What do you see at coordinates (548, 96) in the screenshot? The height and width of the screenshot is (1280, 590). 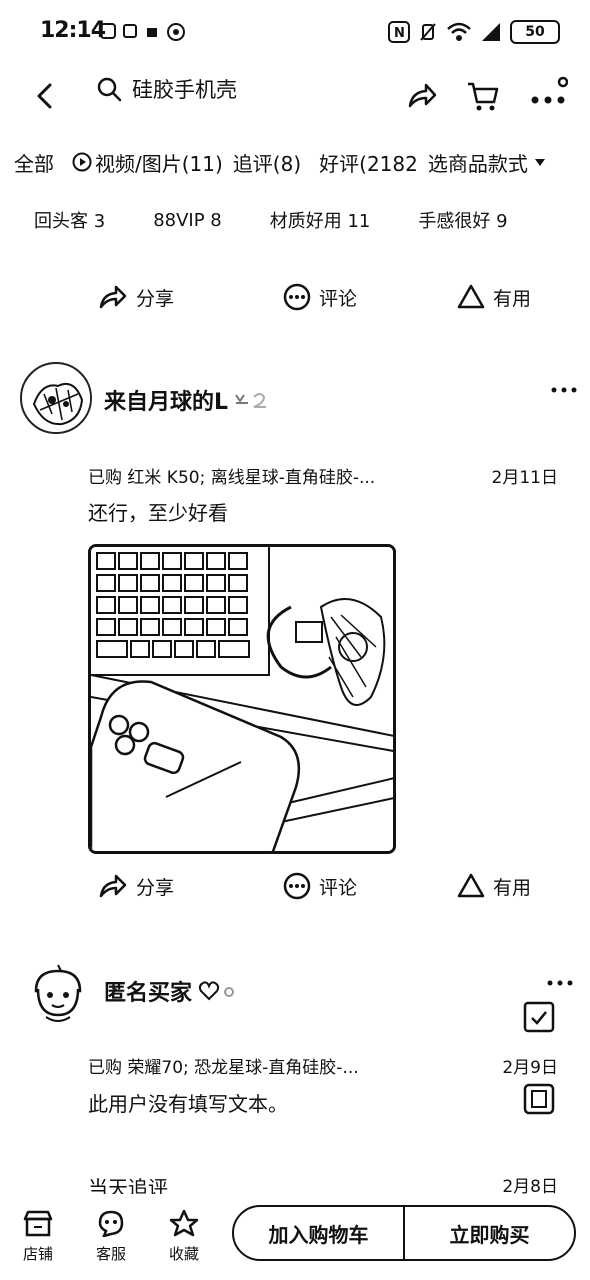 I see `more-options-icon` at bounding box center [548, 96].